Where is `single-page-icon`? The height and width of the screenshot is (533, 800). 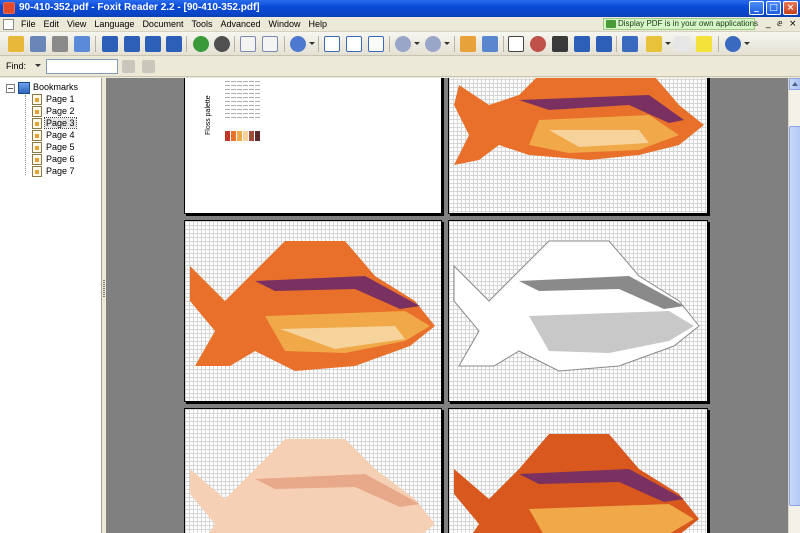
single-page-icon is located at coordinates (354, 44).